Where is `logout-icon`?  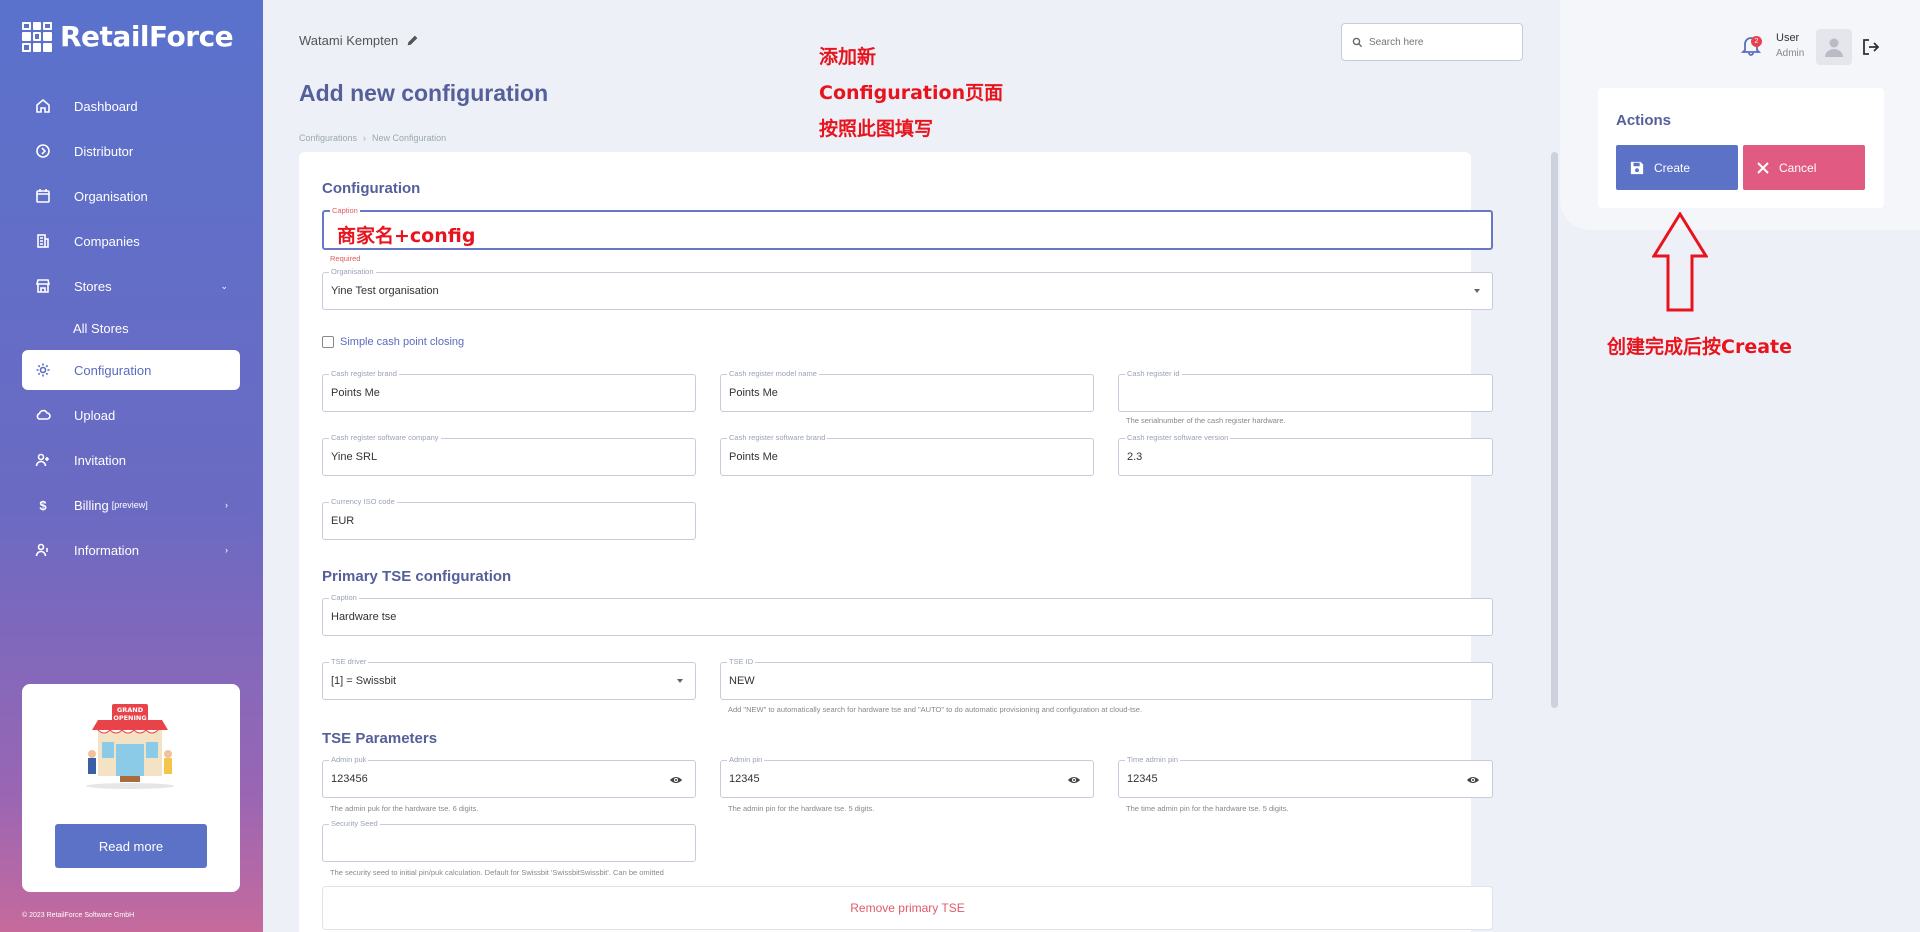 logout-icon is located at coordinates (1871, 47).